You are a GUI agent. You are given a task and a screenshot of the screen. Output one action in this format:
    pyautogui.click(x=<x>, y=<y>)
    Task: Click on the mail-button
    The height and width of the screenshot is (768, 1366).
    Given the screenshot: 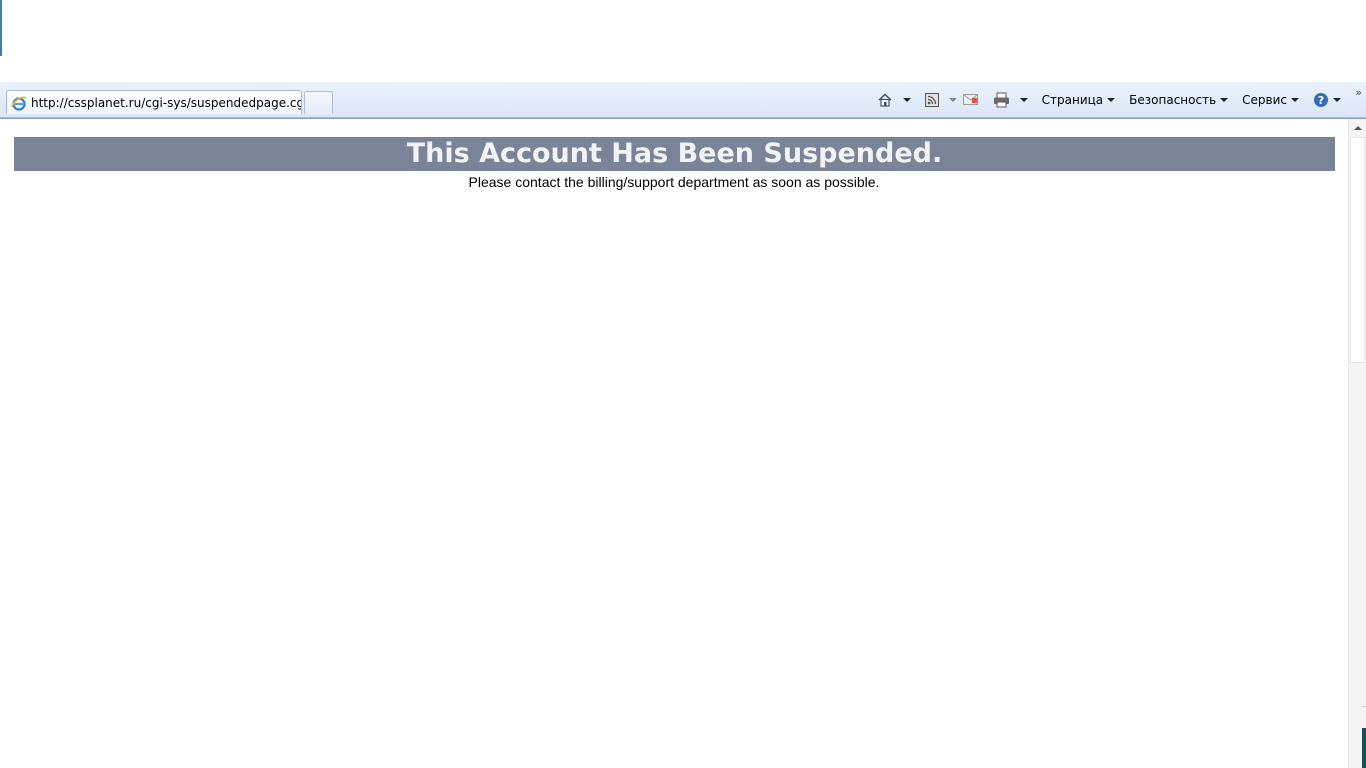 What is the action you would take?
    pyautogui.click(x=971, y=100)
    